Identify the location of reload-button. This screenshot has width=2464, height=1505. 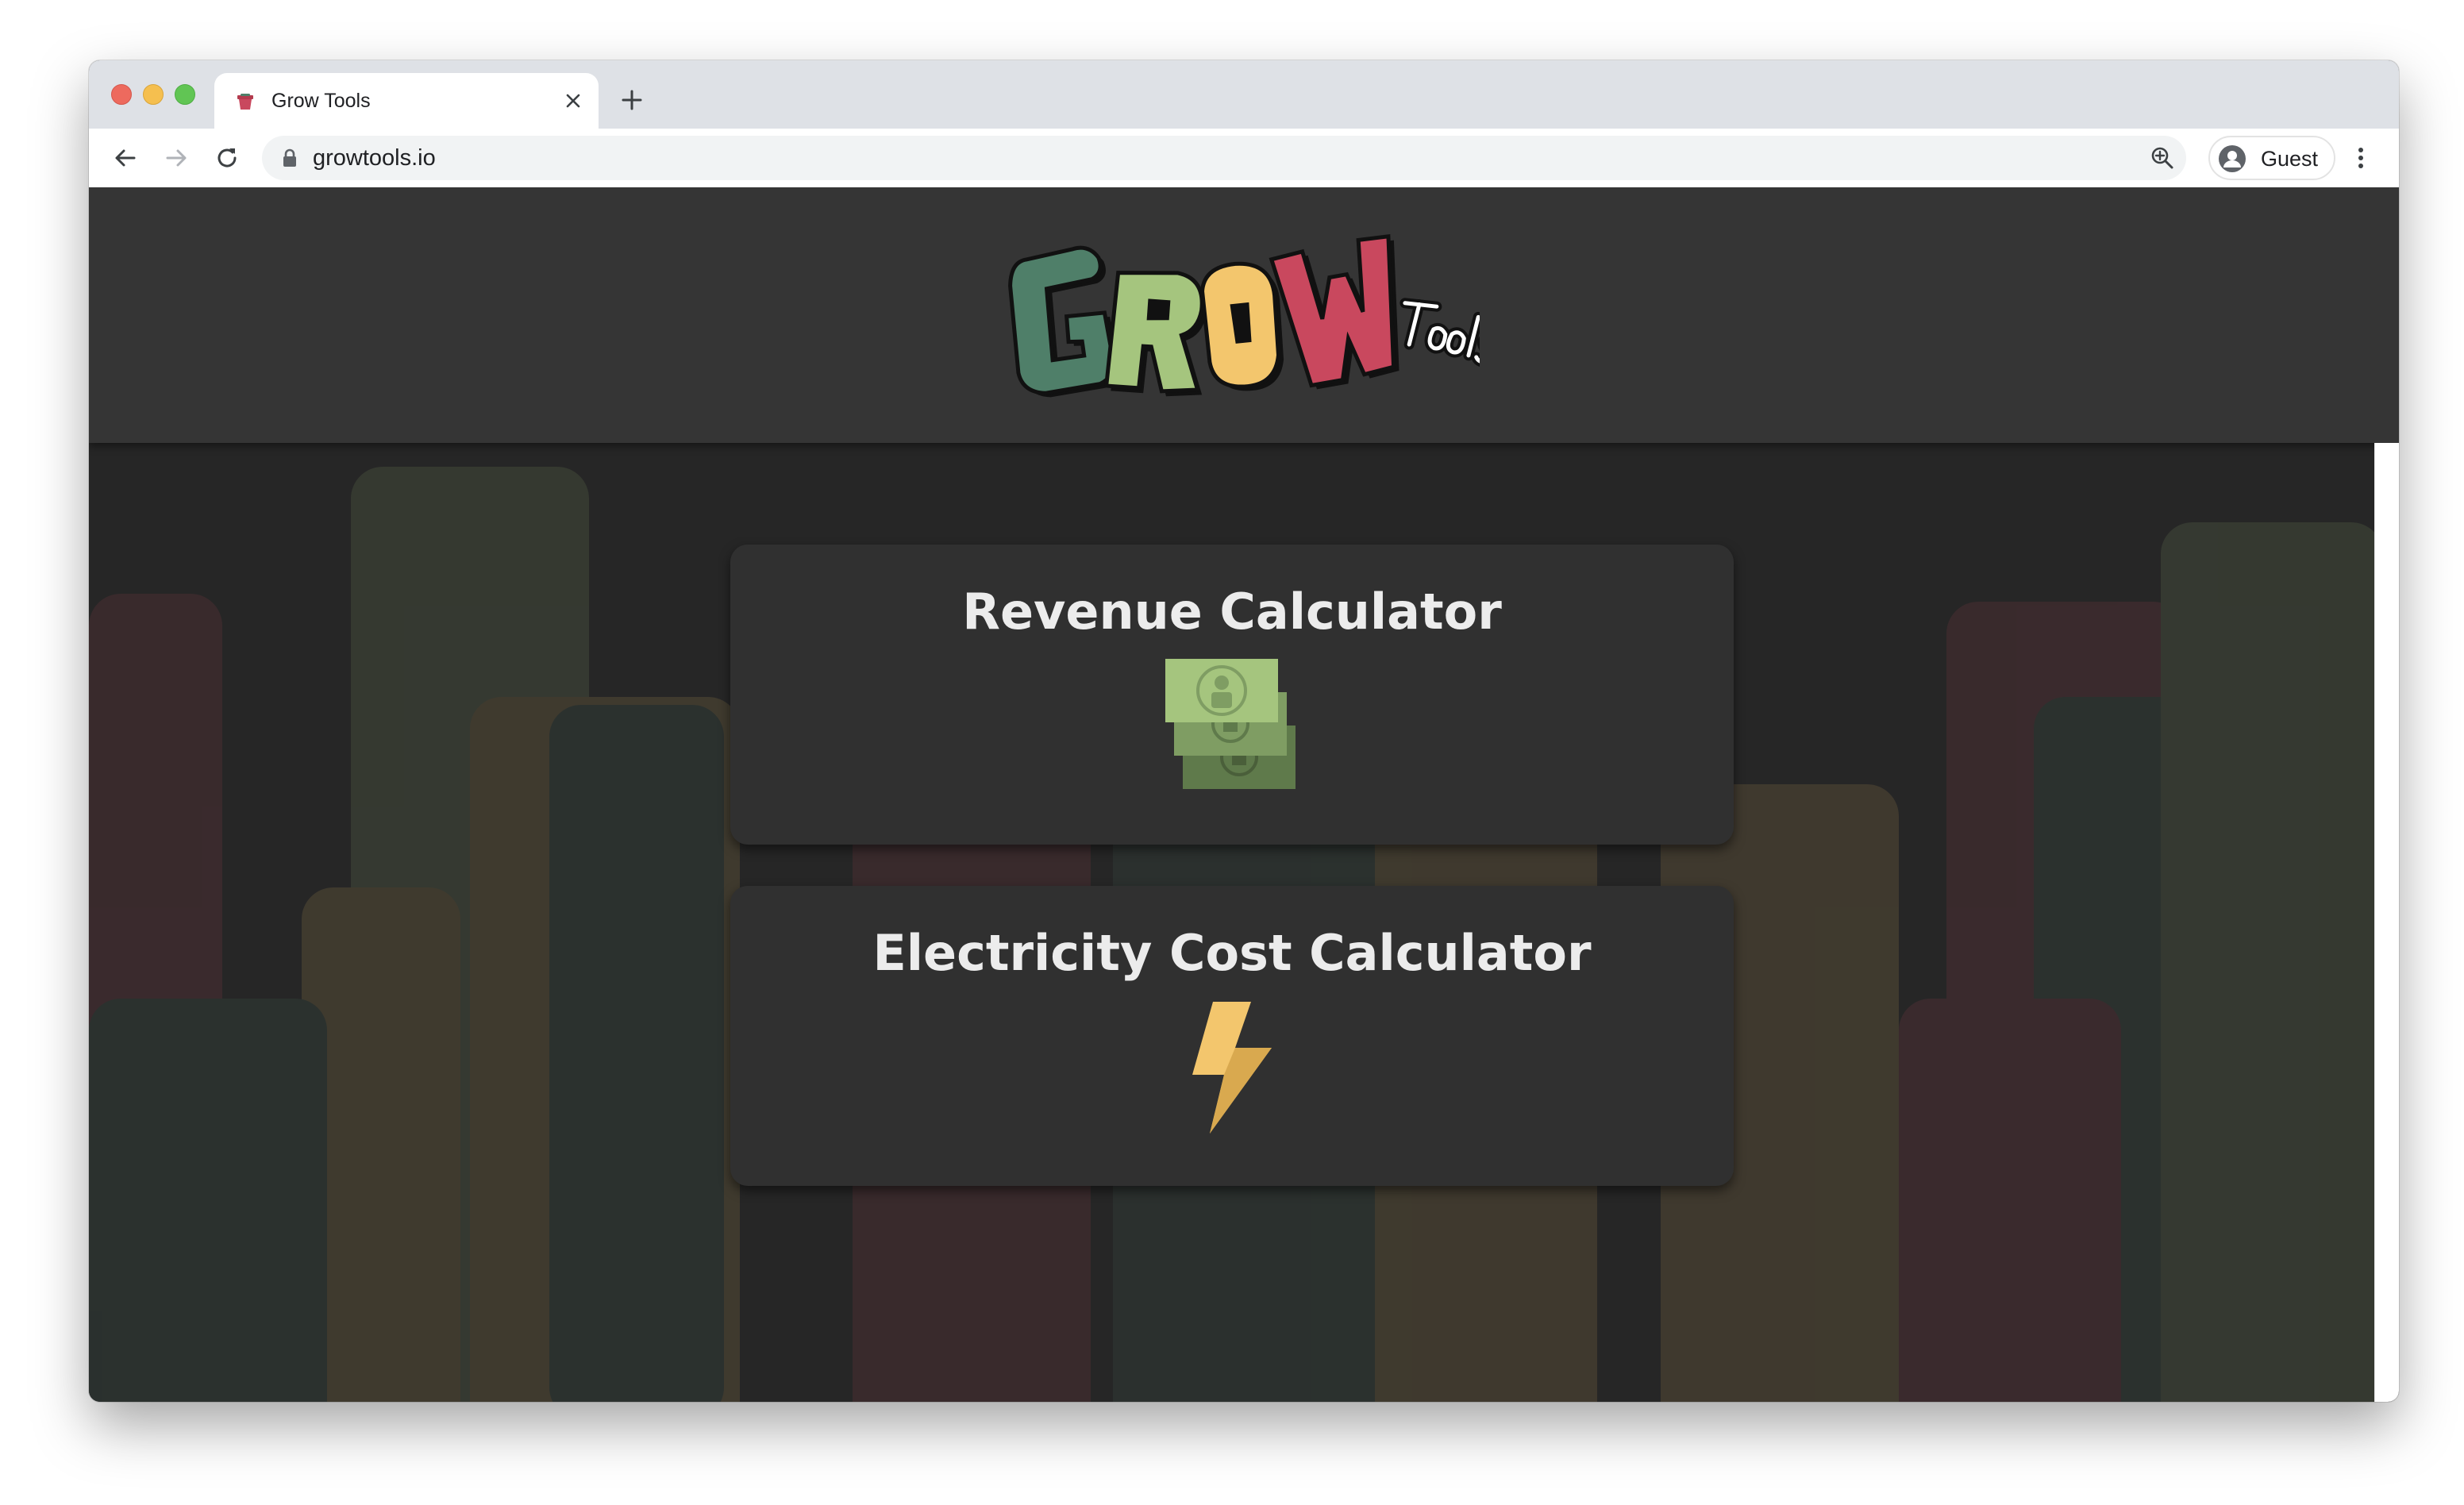
(227, 157).